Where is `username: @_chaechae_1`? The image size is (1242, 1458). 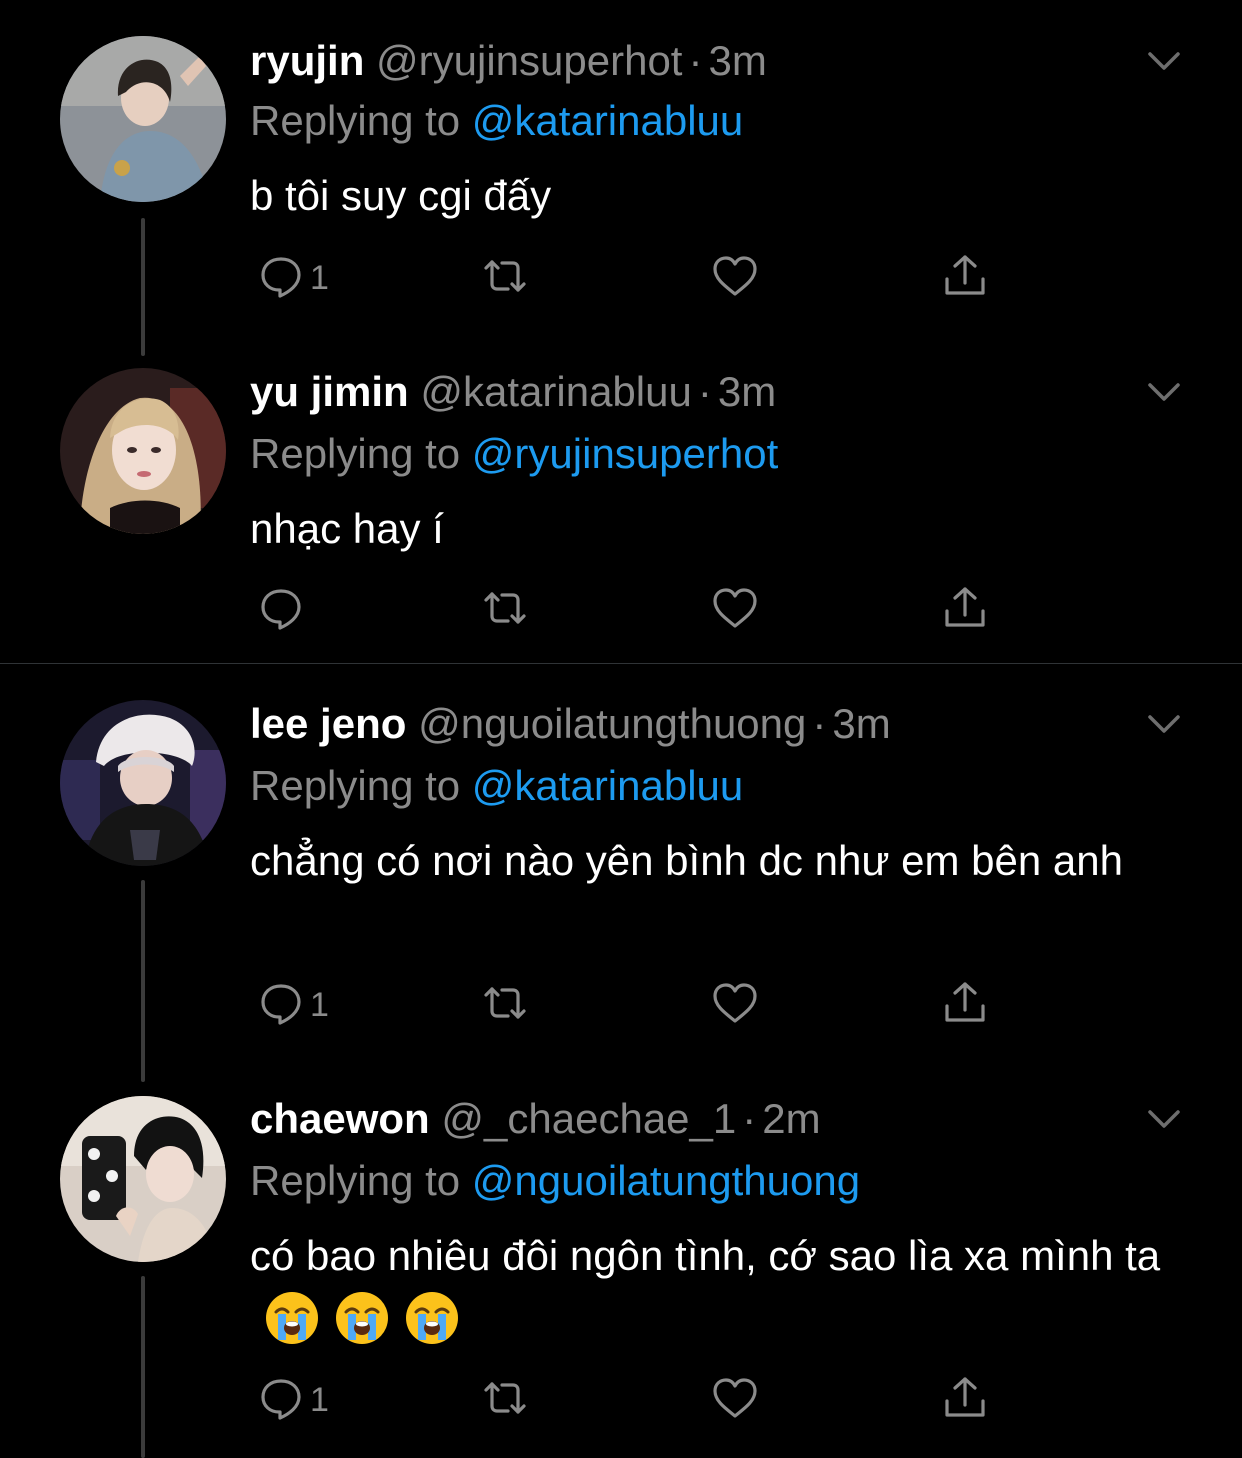
username: @_chaechae_1 is located at coordinates (588, 1118).